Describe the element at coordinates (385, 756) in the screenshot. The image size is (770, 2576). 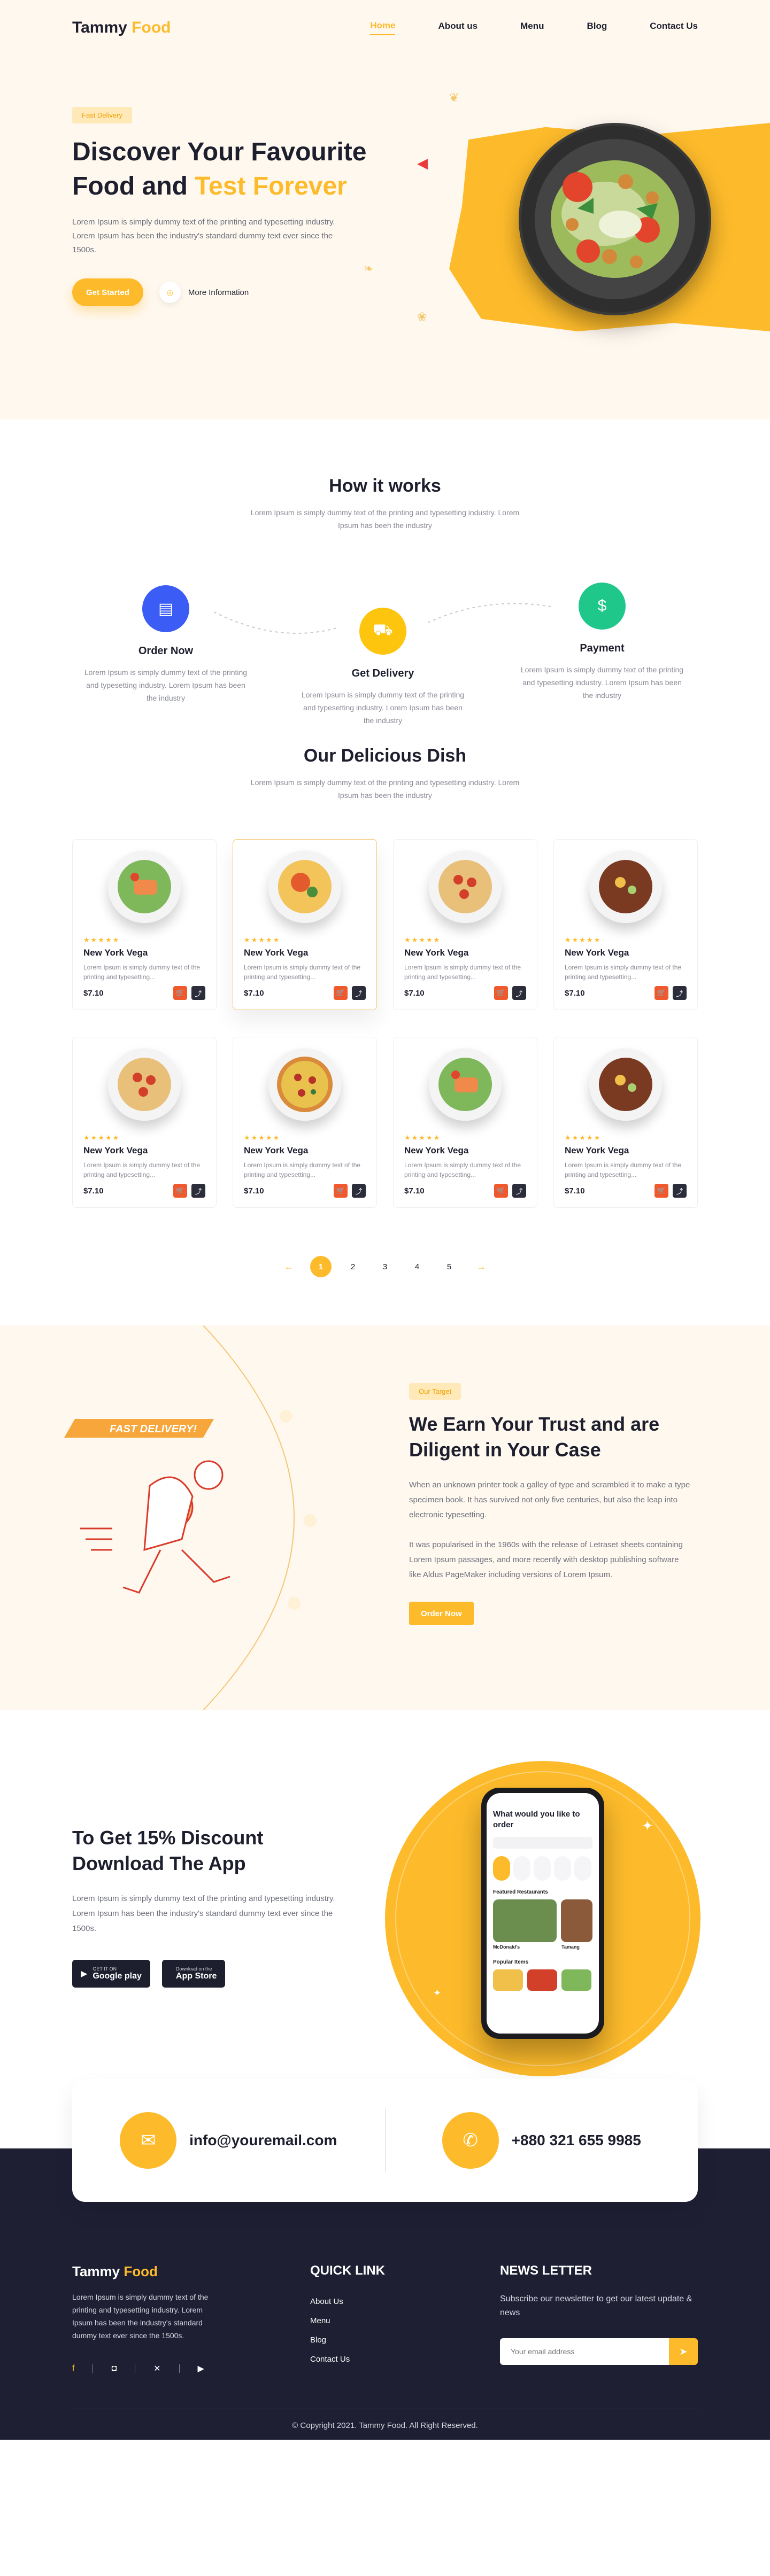
I see `dish-title: Our Delicious Dish` at that location.